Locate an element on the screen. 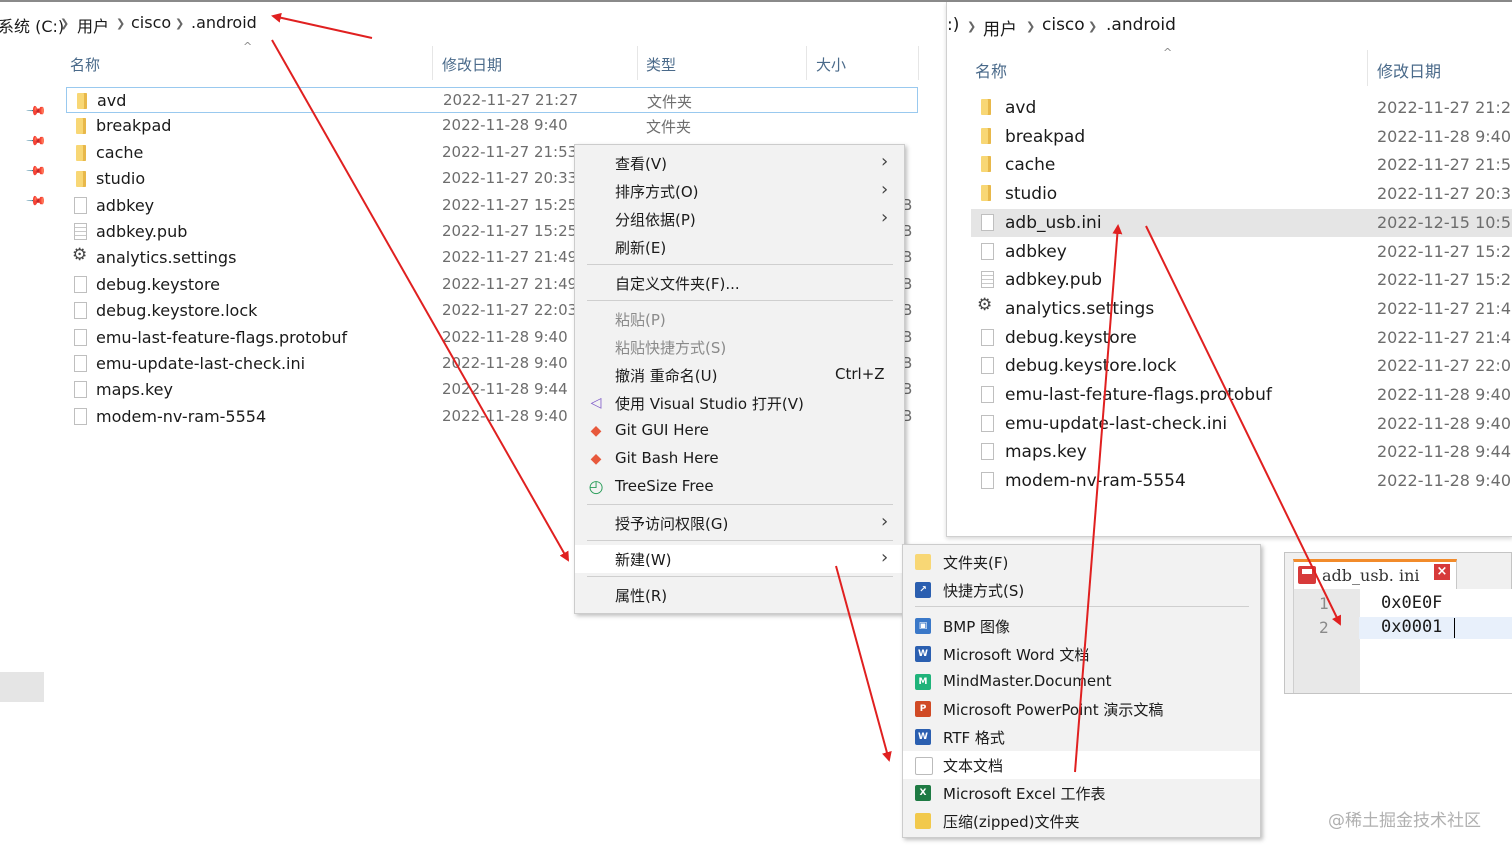 The image size is (1512, 851). file-name: debug.keystore.lock is located at coordinates (177, 311).